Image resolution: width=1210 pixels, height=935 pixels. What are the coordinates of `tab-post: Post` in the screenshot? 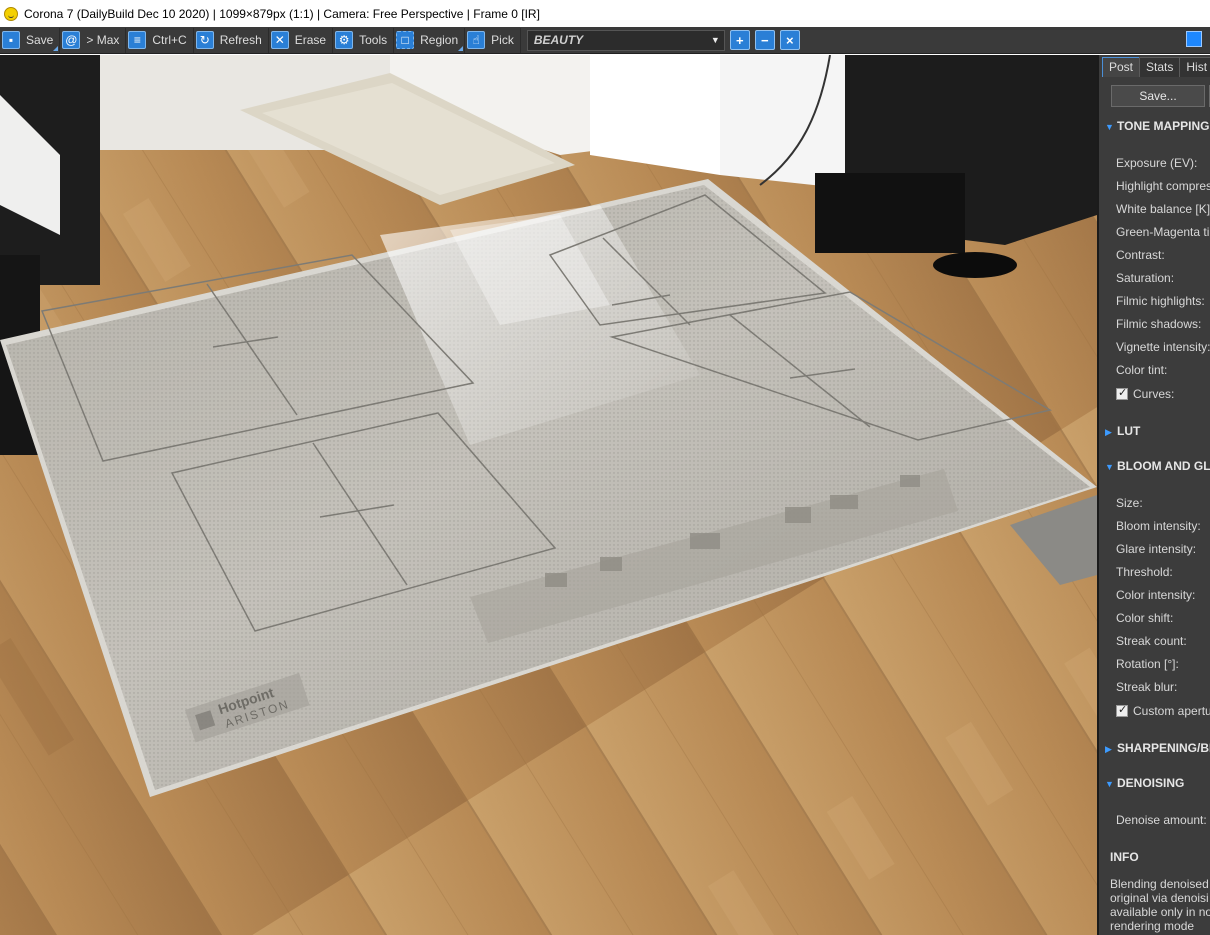 It's located at (1121, 67).